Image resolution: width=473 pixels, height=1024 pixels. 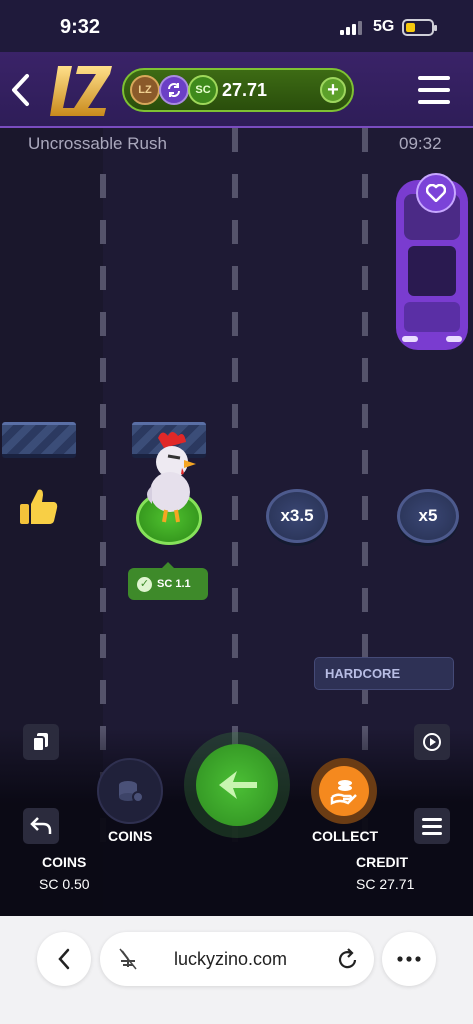 I want to click on signal-icon, so click(x=351, y=28).